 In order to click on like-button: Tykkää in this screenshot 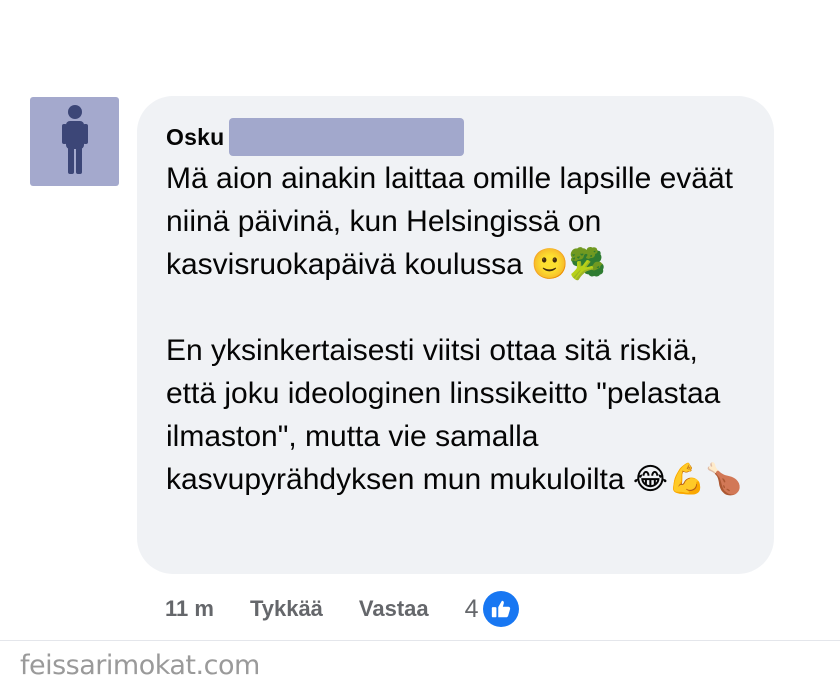, I will do `click(286, 609)`.